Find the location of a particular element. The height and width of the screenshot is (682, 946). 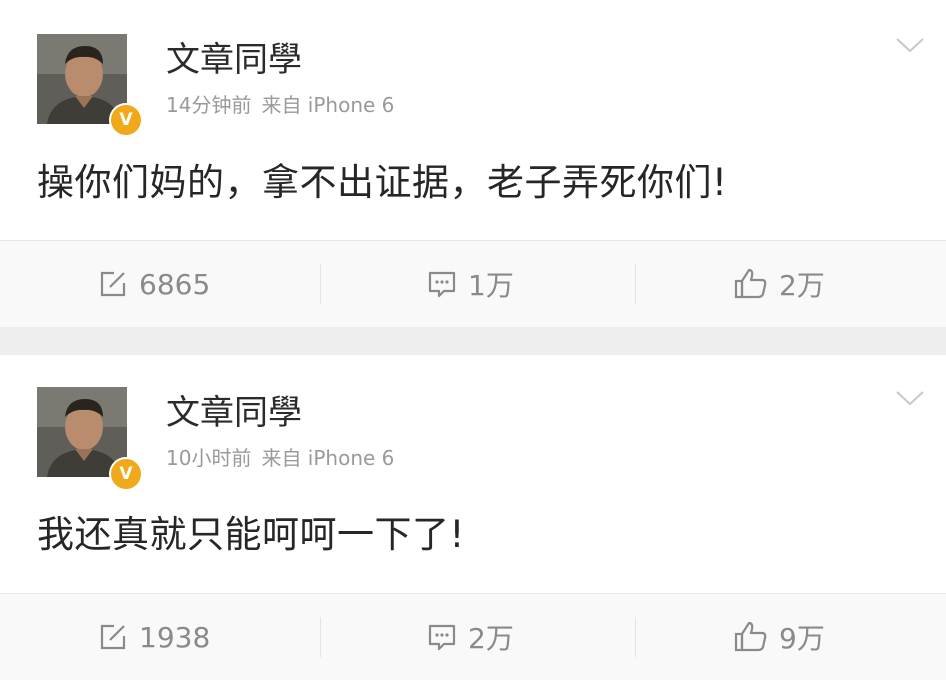

post-meta: 10小时前 来自 iPhone 6 is located at coordinates (280, 458).